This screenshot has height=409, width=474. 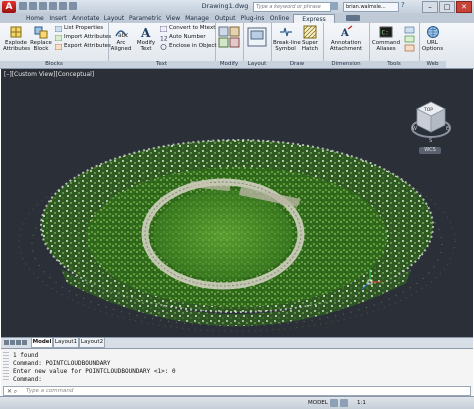 What do you see at coordinates (6, 367) in the screenshot?
I see `command-line-grip` at bounding box center [6, 367].